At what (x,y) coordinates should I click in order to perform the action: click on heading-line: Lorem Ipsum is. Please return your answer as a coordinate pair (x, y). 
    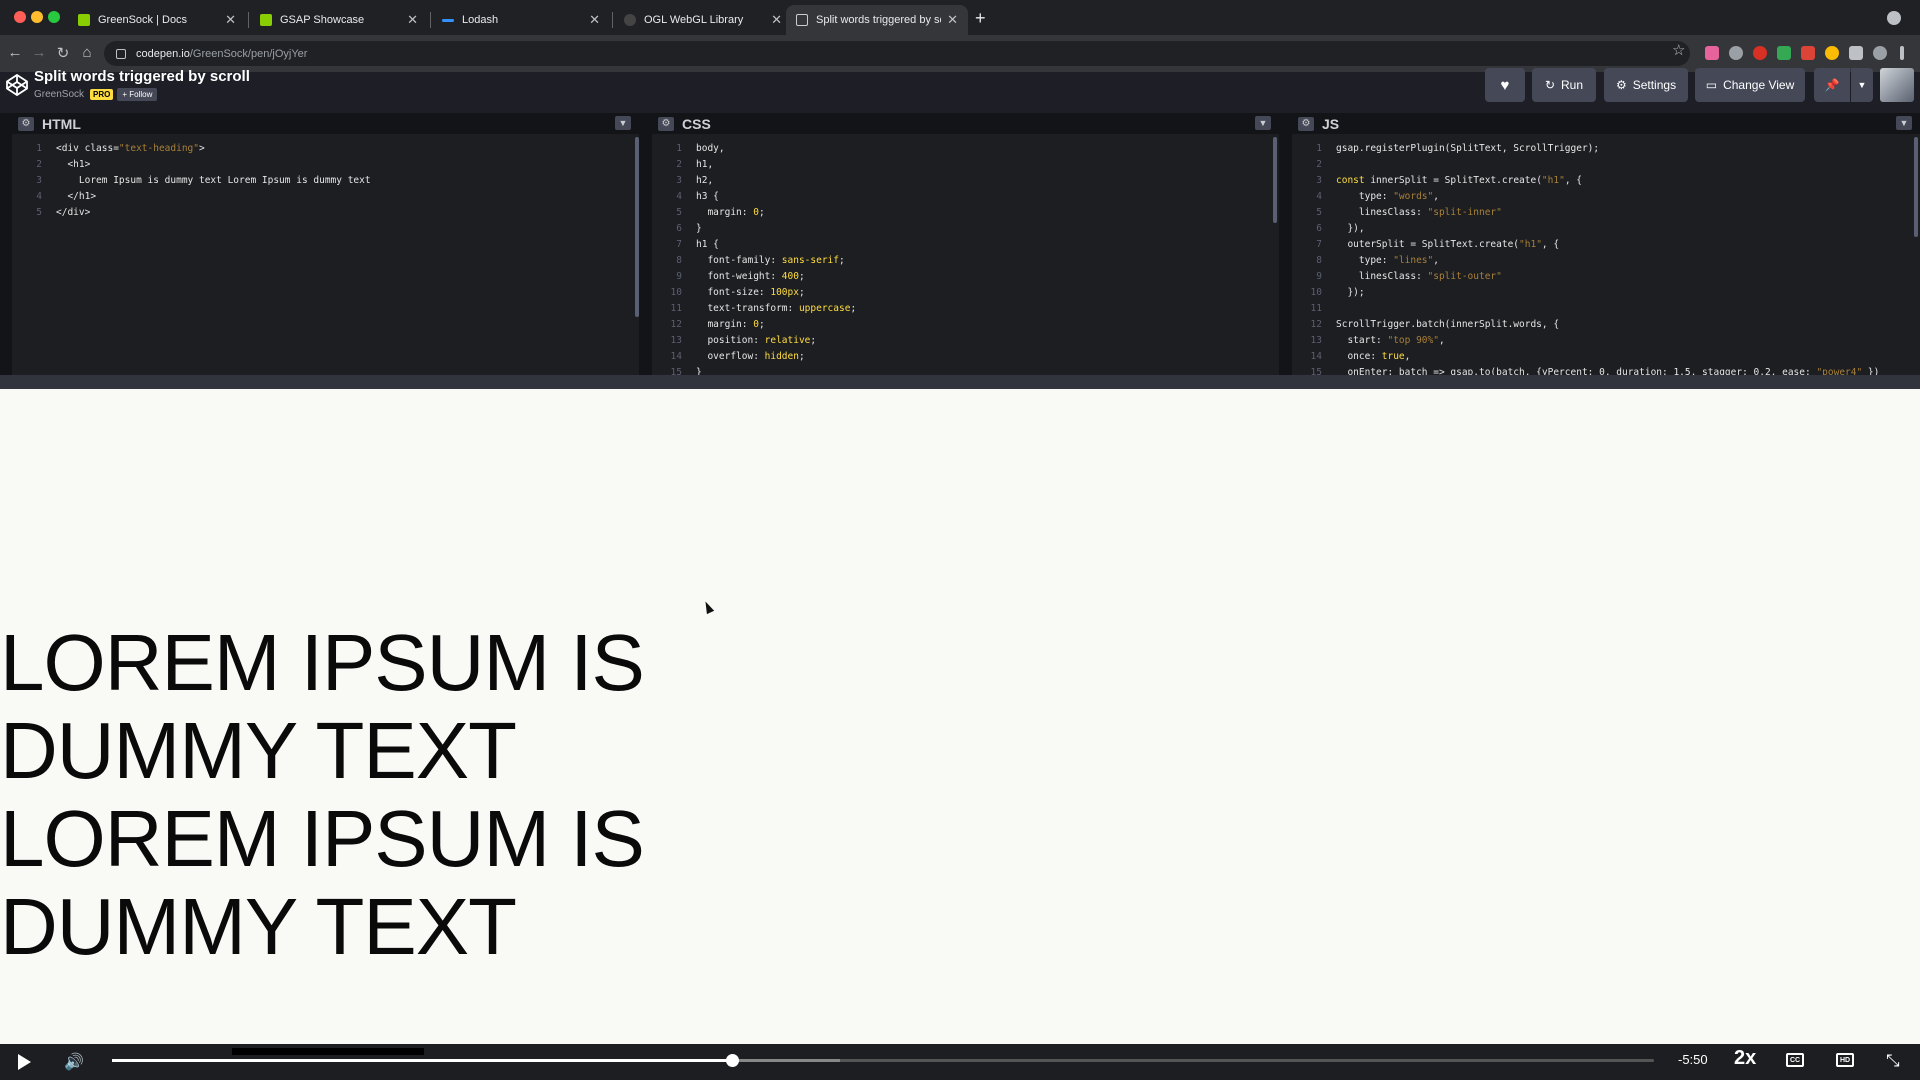
    Looking at the image, I should click on (322, 662).